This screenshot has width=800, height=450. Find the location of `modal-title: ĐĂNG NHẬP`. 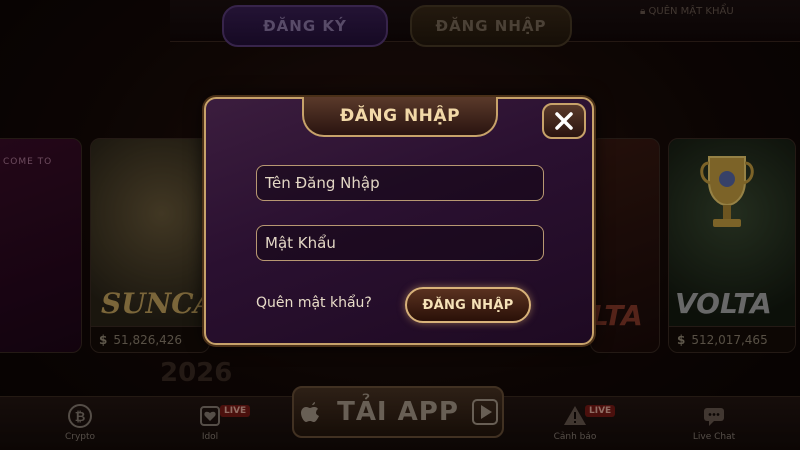

modal-title: ĐĂNG NHẬP is located at coordinates (400, 116).